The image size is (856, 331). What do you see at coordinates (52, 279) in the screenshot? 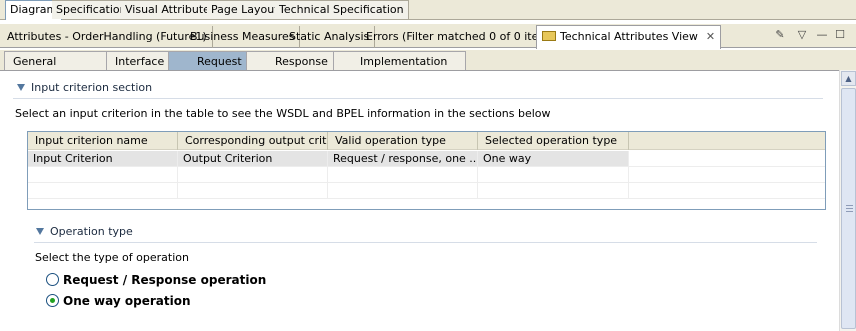
I see `radio-button` at bounding box center [52, 279].